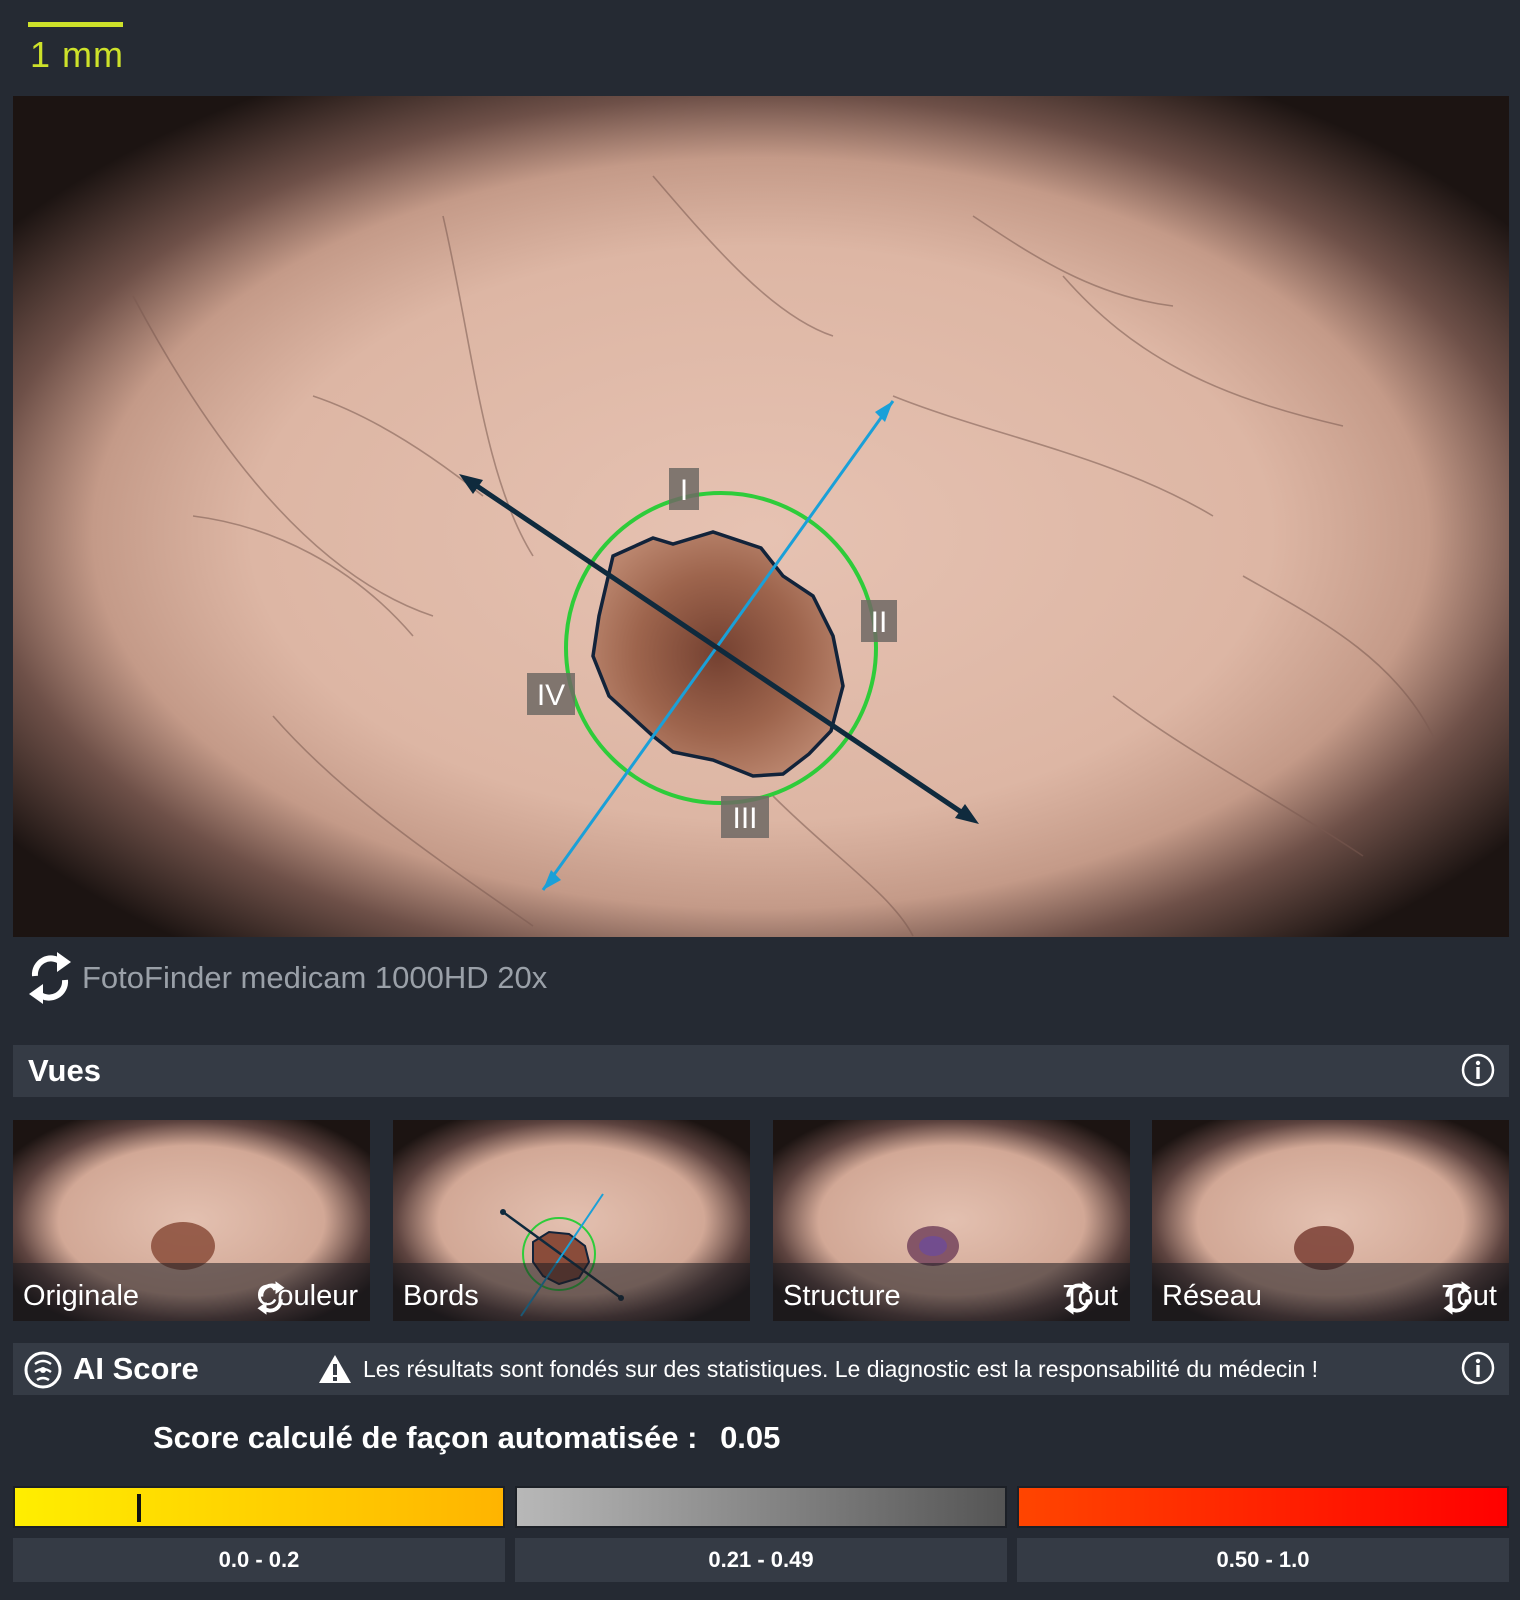  Describe the element at coordinates (259, 1560) in the screenshot. I see `range-label-low: 0.0 - 0.2` at that location.